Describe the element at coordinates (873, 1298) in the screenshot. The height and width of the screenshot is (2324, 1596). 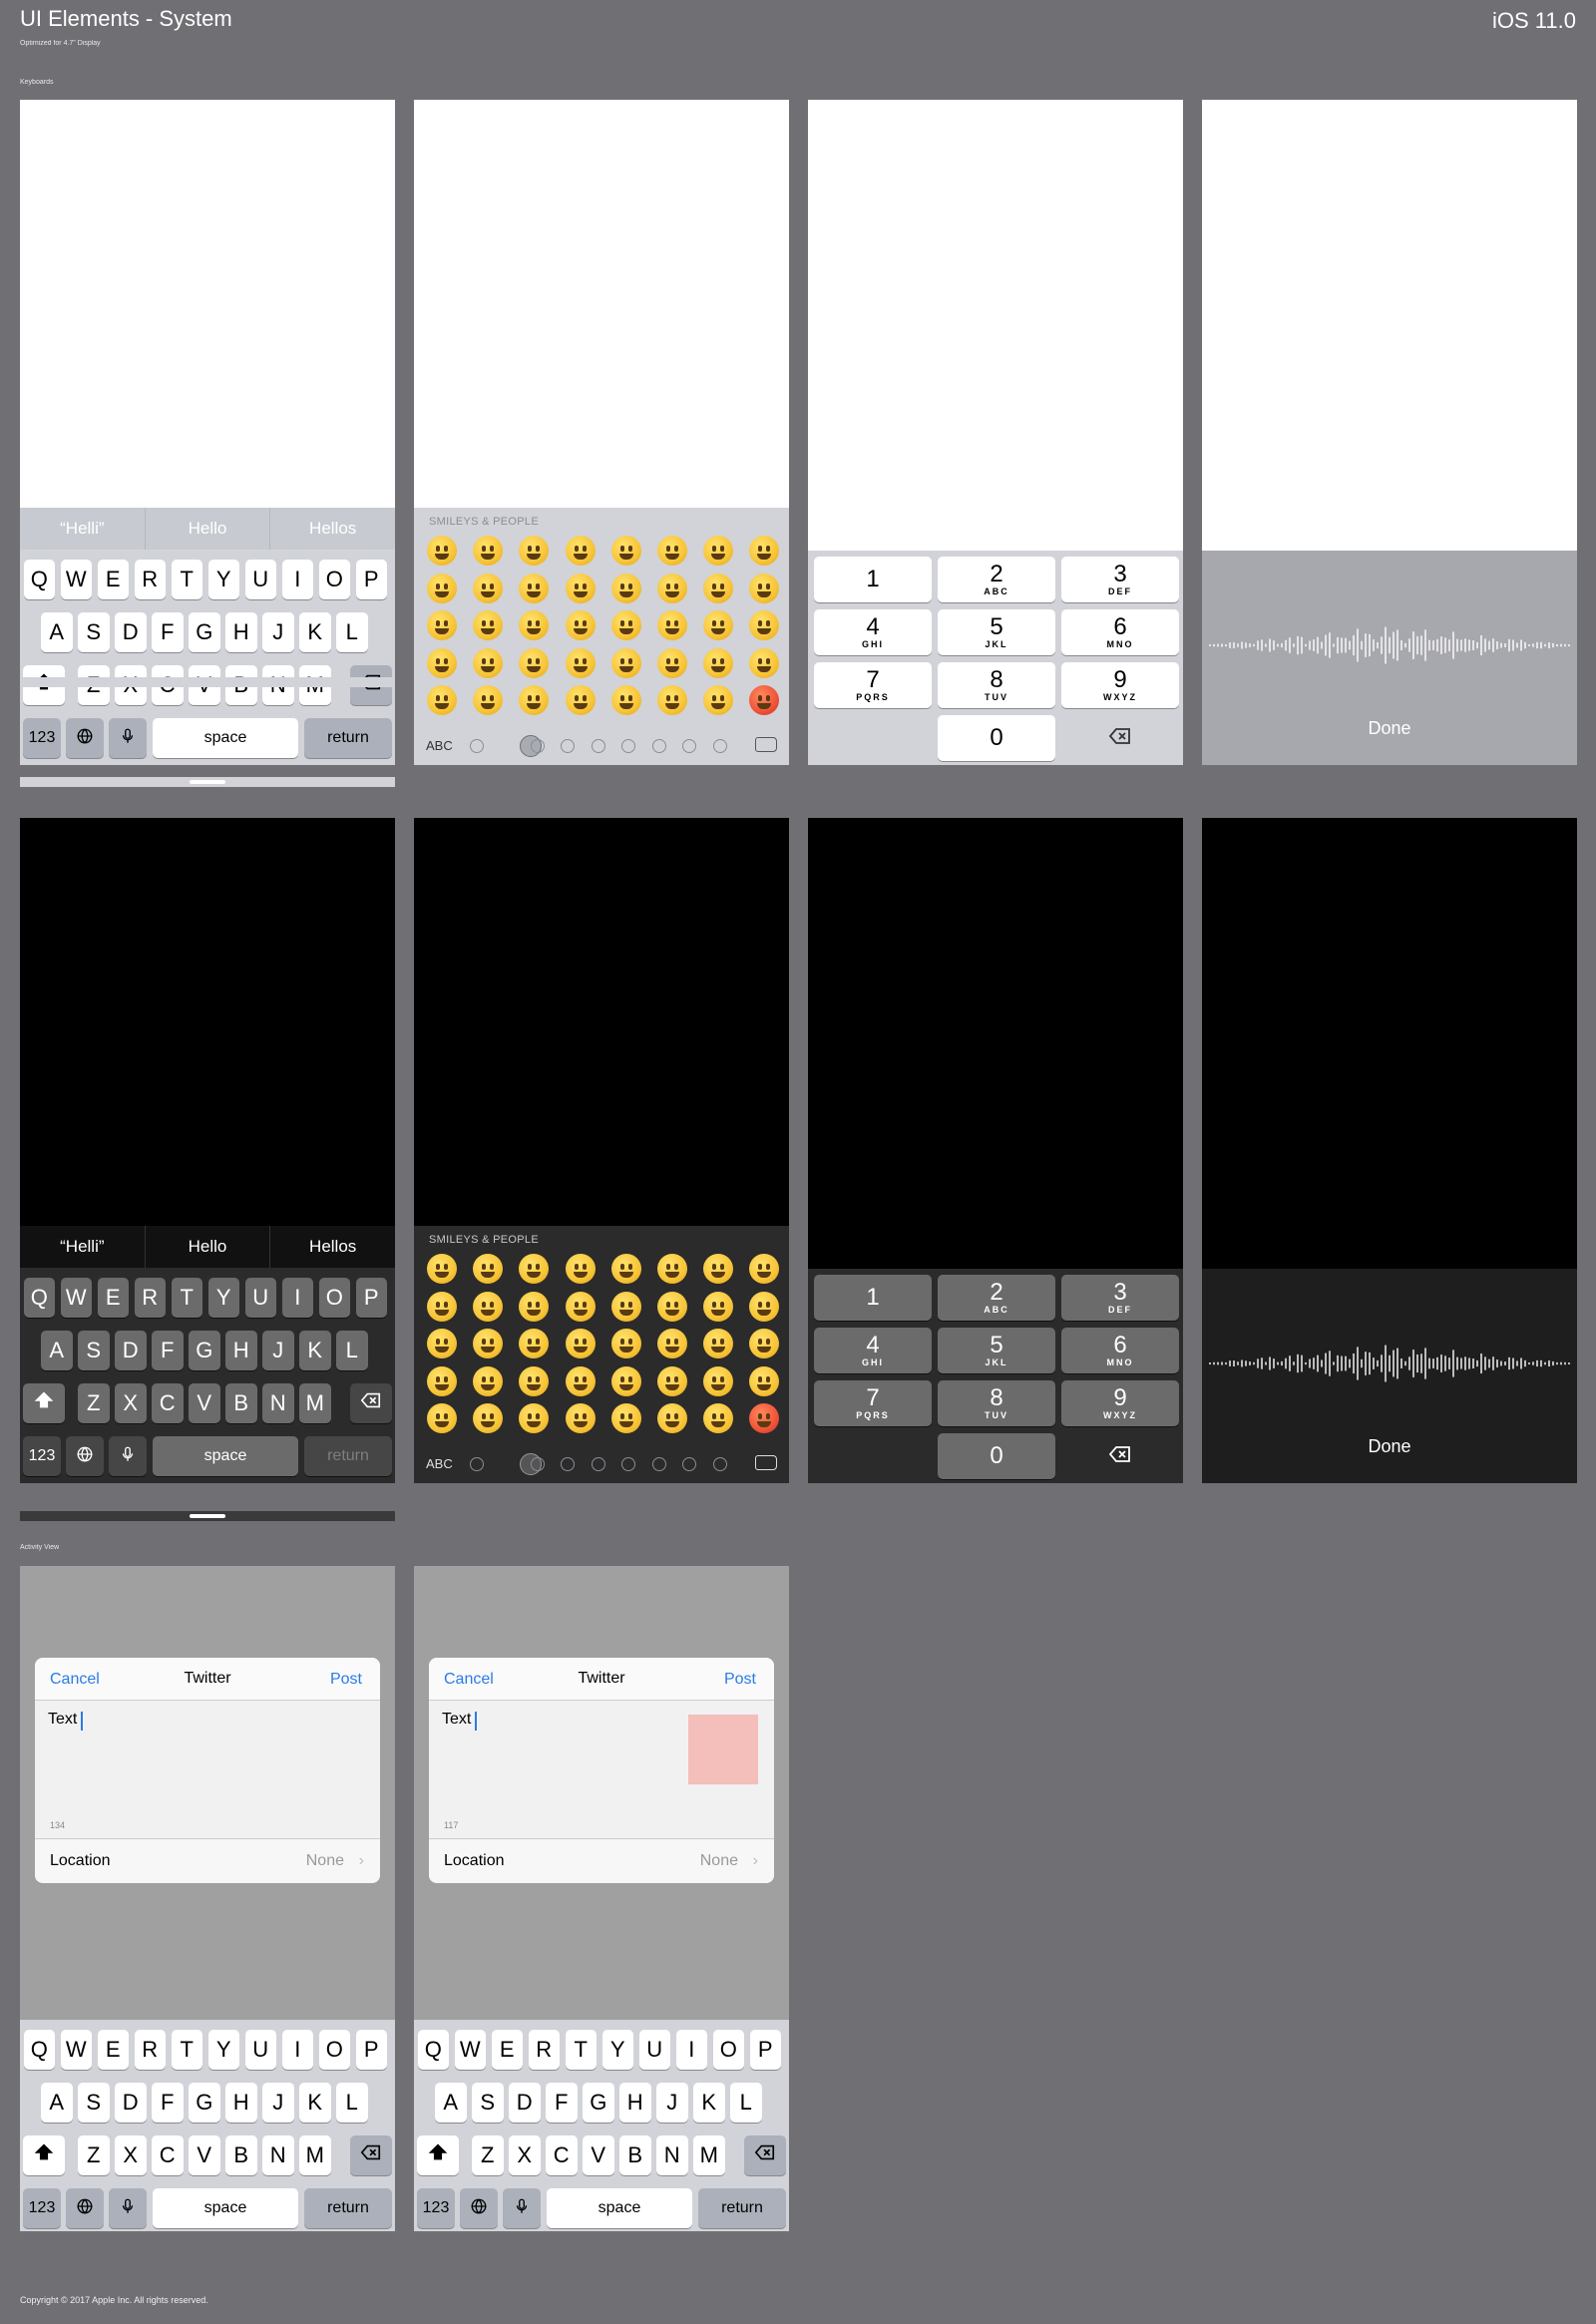
I see `numpad-key-1: 1` at that location.